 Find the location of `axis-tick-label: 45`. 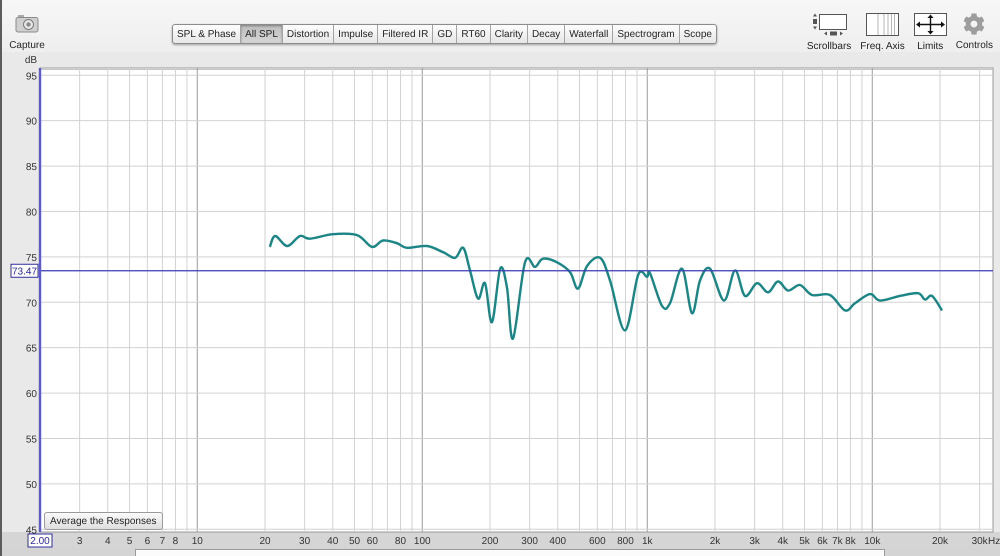

axis-tick-label: 45 is located at coordinates (31, 530).